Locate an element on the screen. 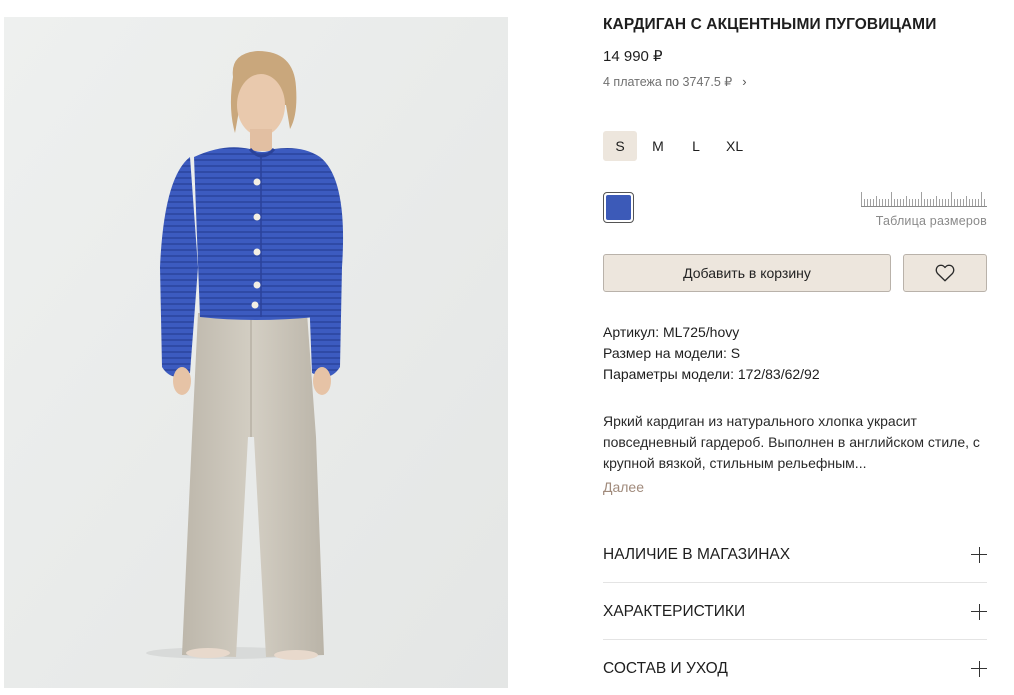 The width and height of the screenshot is (1014, 695). chevron-right-icon: › is located at coordinates (744, 81).